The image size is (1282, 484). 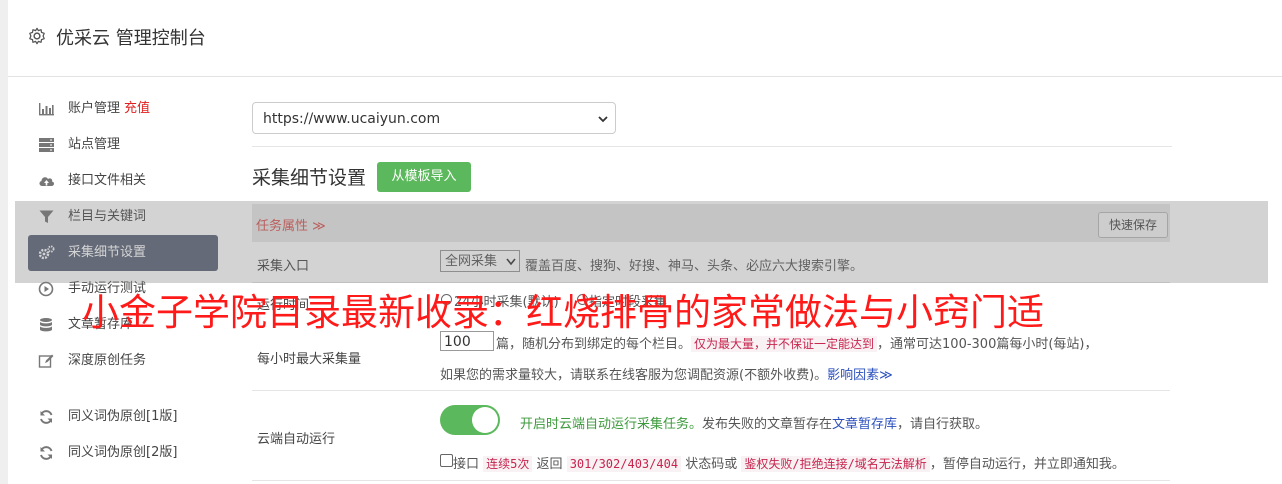 What do you see at coordinates (47, 181) in the screenshot?
I see `cloud-upload-icon` at bounding box center [47, 181].